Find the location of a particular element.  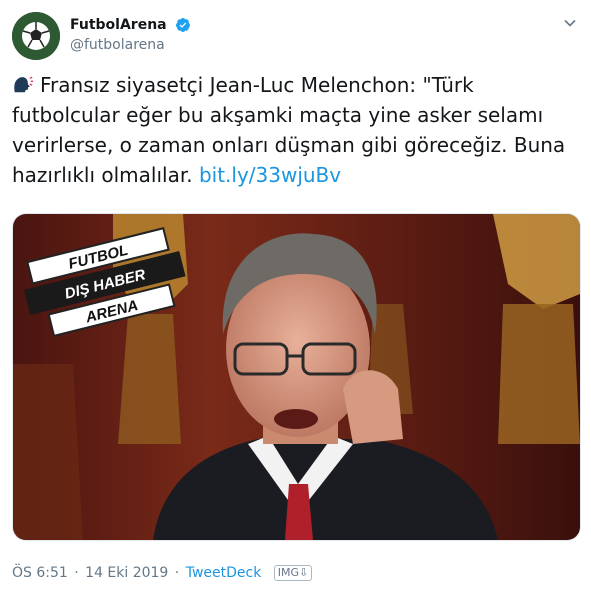

img-download-icon: IMG⇩ is located at coordinates (293, 573).